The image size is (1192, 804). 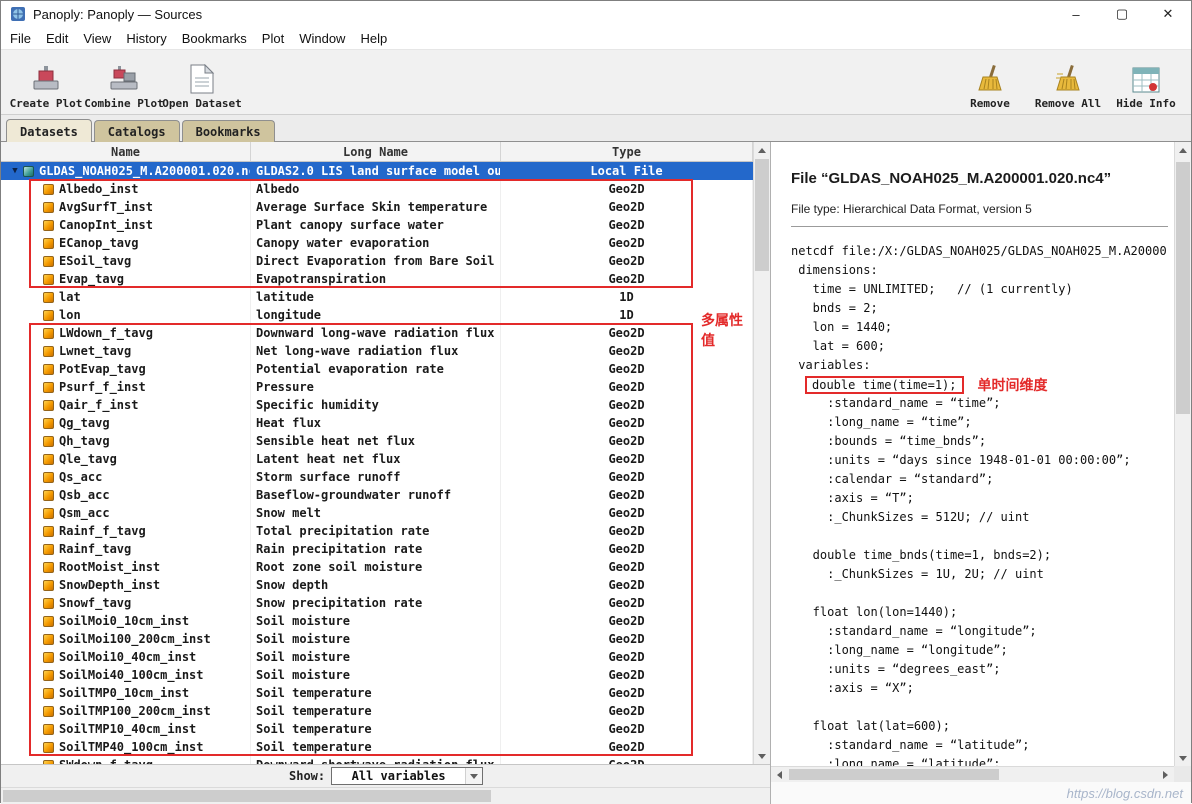 I want to click on cell-long-name: Net long-wave radiation flux, so click(x=376, y=351).